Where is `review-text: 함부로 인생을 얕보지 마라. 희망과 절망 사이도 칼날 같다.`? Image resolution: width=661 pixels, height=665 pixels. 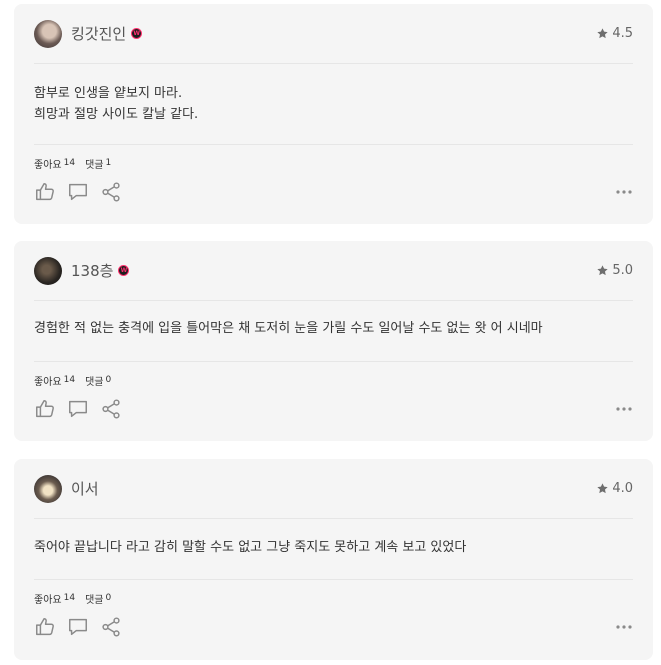
review-text: 함부로 인생을 얕보지 마라. 희망과 절망 사이도 칼날 같다. is located at coordinates (333, 104).